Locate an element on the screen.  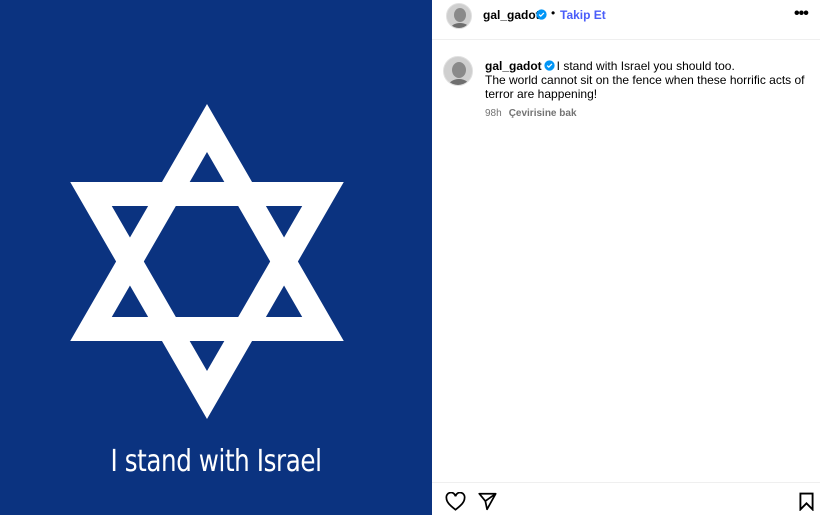
username-link: gal_gadot is located at coordinates (511, 15).